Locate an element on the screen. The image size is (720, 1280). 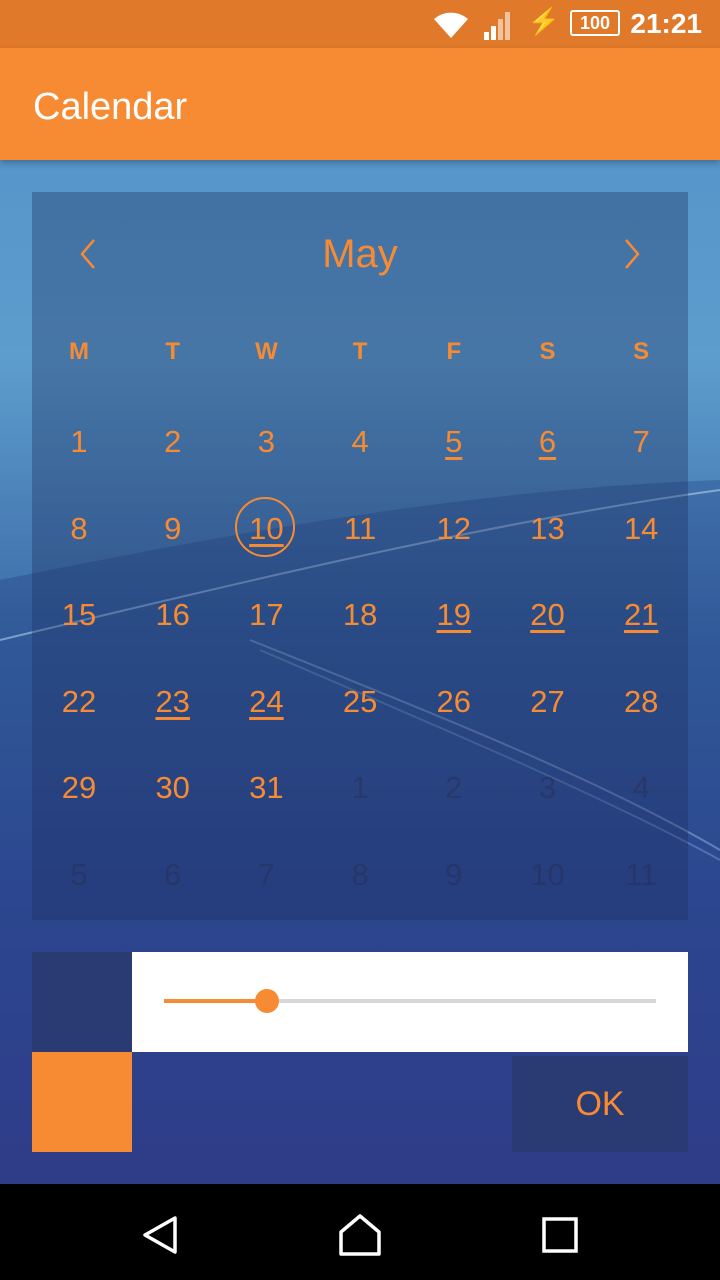
calendar-day-number: 12 is located at coordinates (454, 528).